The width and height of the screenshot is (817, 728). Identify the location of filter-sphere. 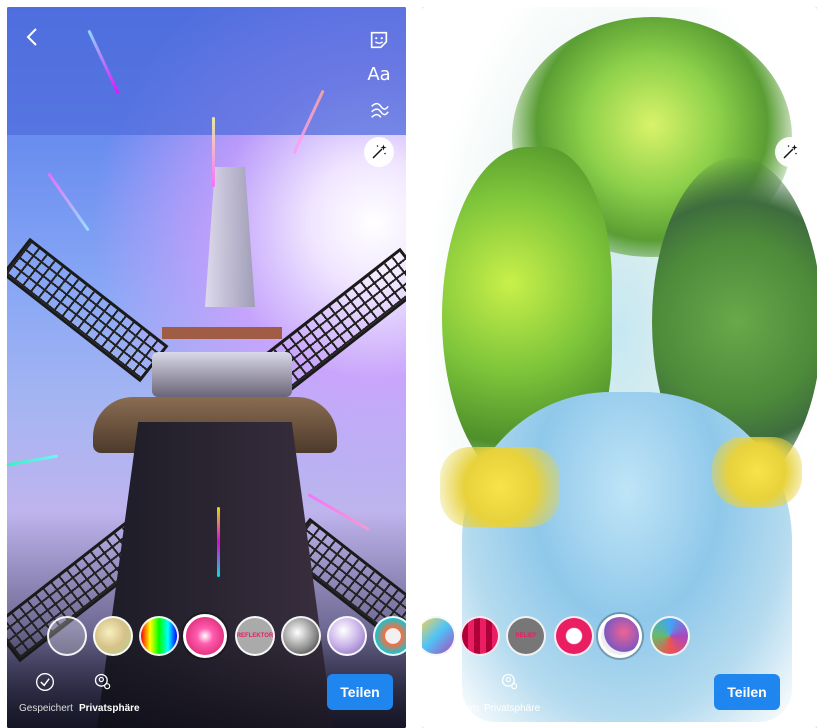
(347, 636).